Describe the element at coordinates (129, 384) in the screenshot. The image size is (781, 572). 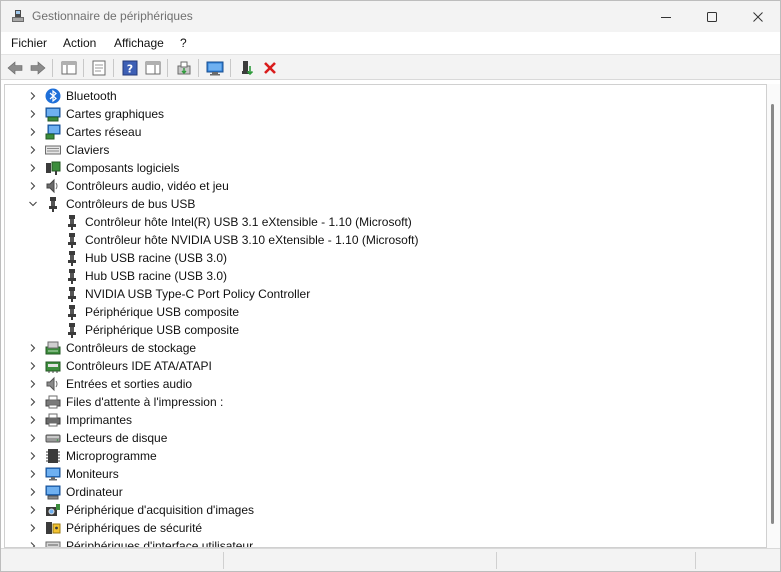
I see `tree-node-label: Entrées et sorties audio` at that location.